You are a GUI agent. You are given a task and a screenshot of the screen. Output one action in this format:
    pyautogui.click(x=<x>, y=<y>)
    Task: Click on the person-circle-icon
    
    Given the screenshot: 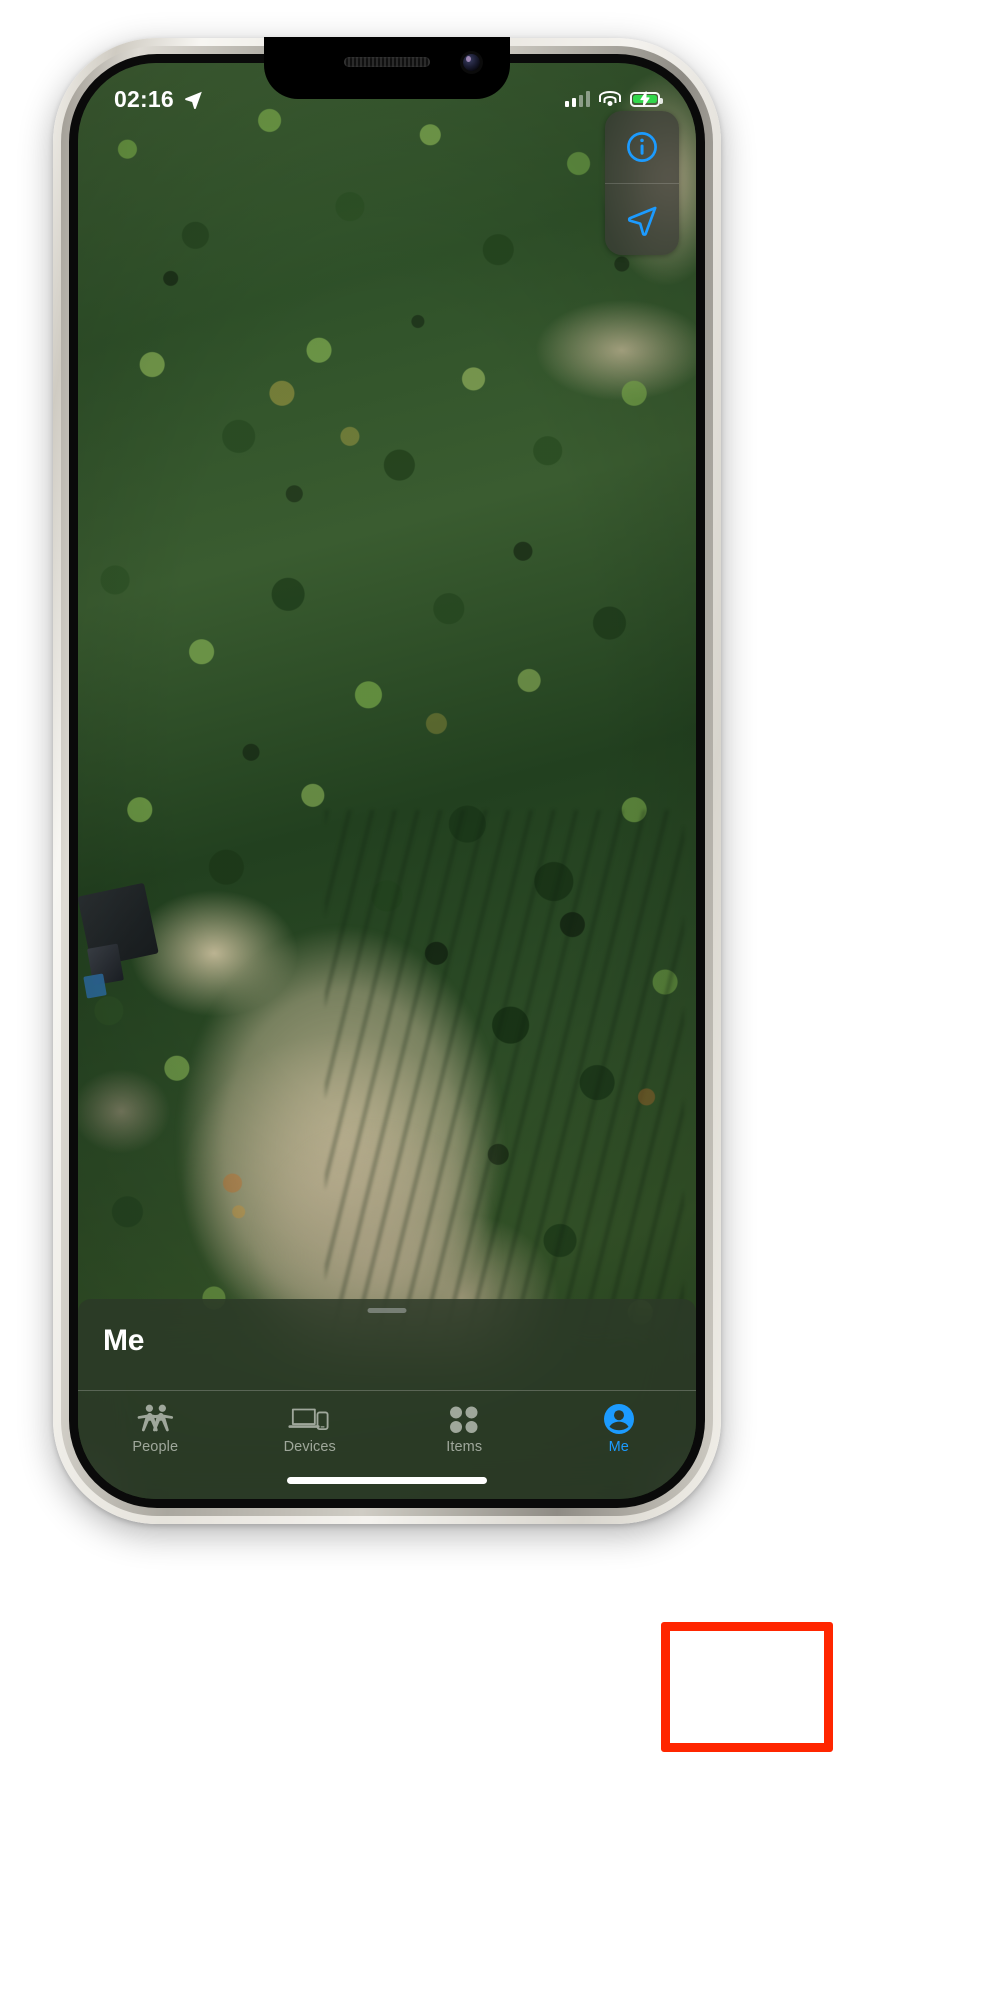 What is the action you would take?
    pyautogui.click(x=619, y=1419)
    